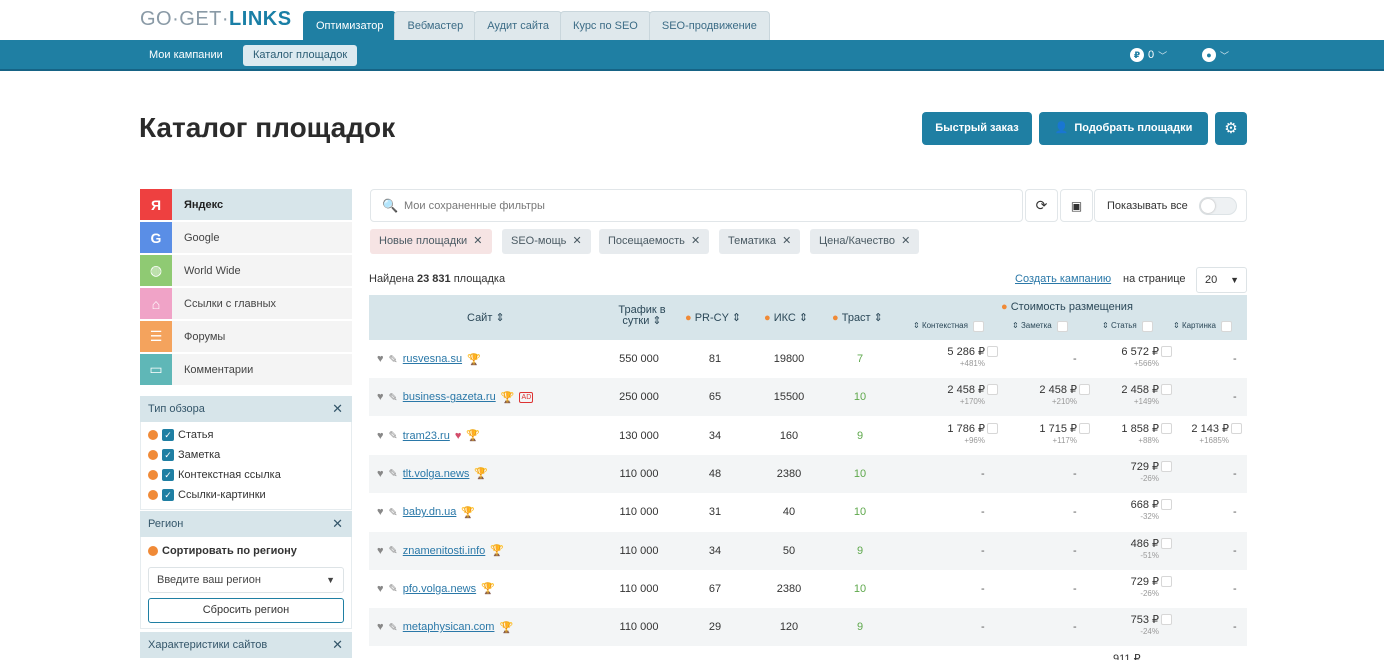 The image size is (1384, 660). I want to click on site-characteristics-header: Характеристики сайтов ✕, so click(246, 645).